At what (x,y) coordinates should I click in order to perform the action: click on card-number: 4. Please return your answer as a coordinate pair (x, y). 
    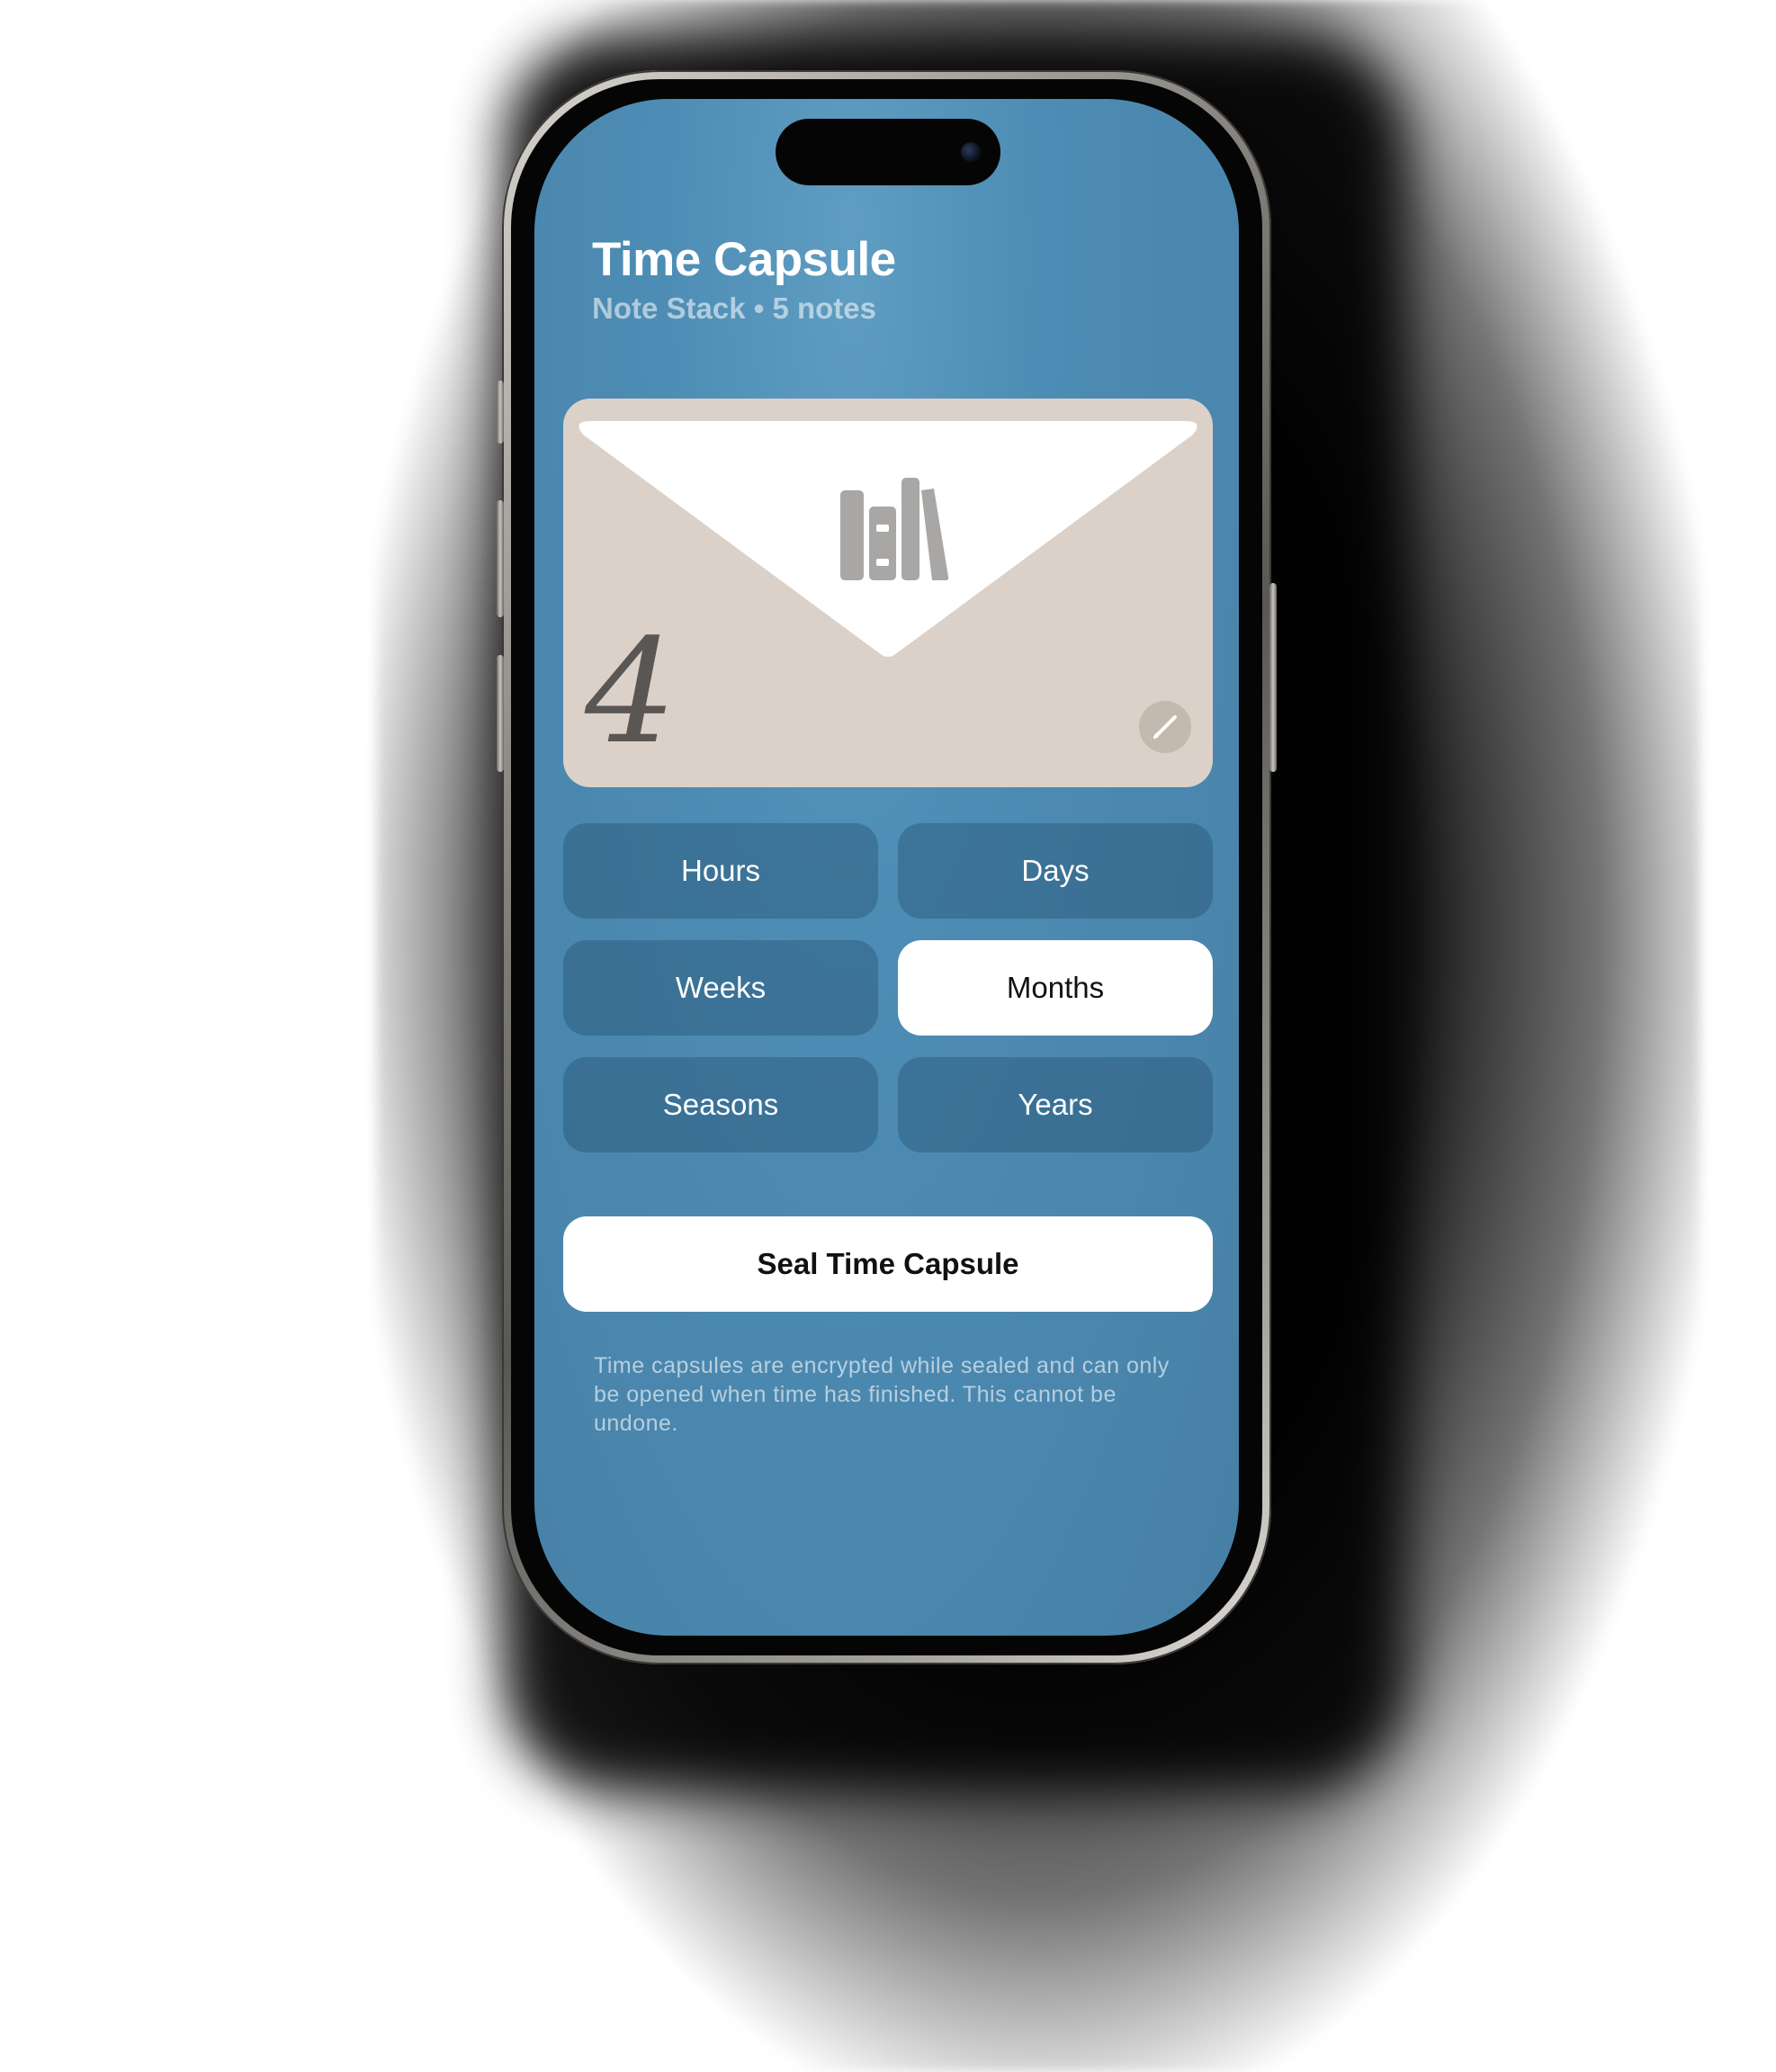
    Looking at the image, I should click on (631, 691).